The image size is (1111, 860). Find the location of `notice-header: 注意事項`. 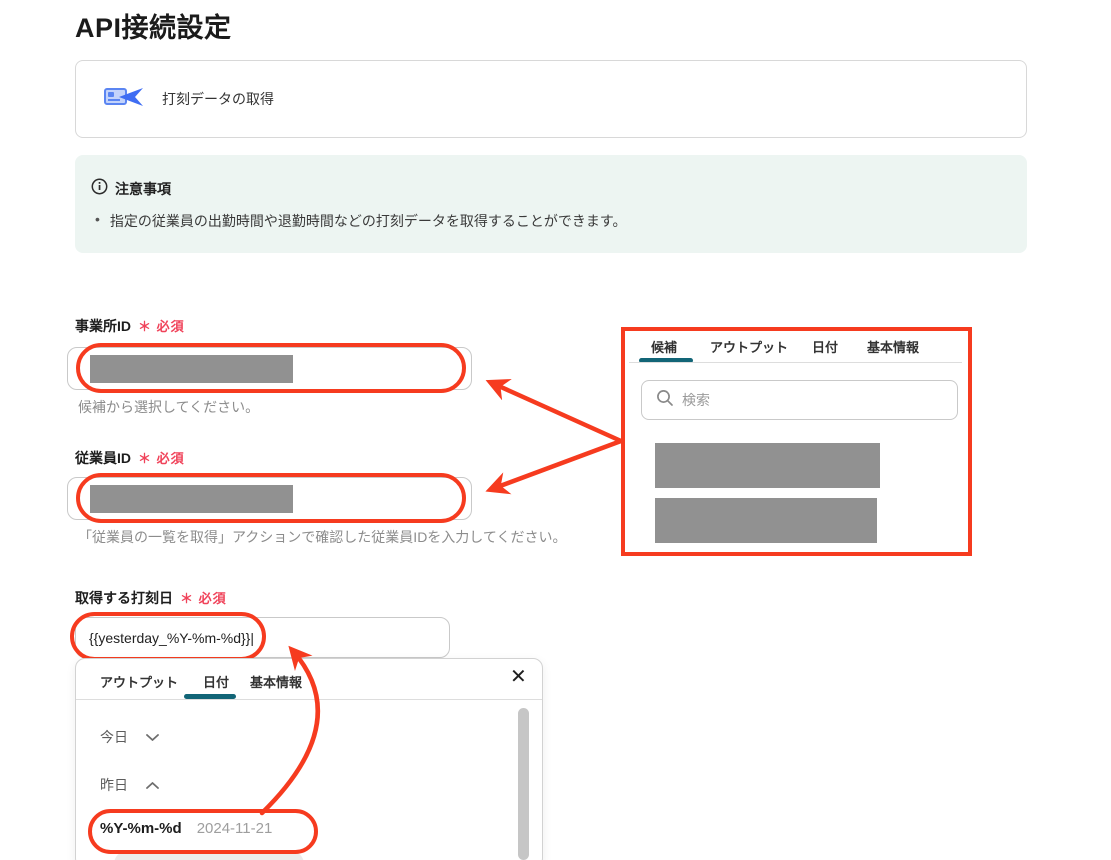

notice-header: 注意事項 is located at coordinates (131, 189).